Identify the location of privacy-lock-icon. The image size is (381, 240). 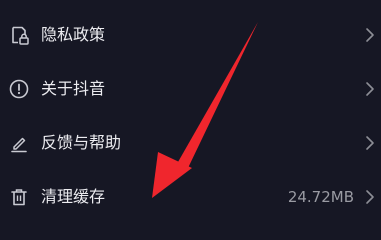
(19, 35).